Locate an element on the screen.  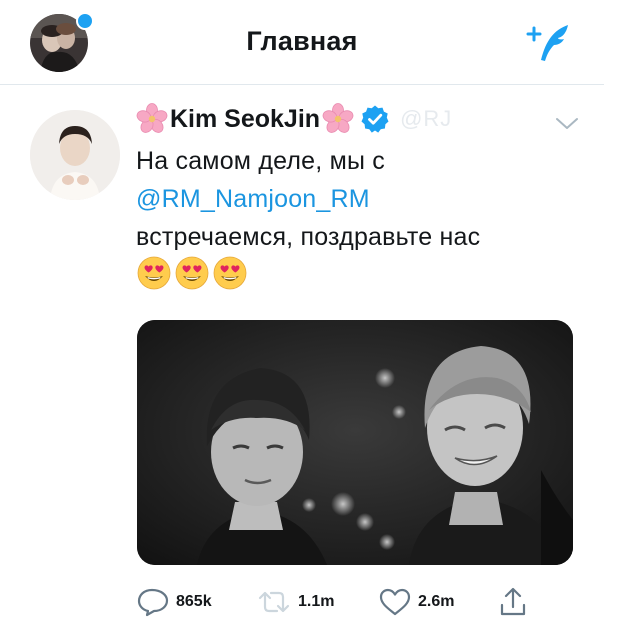
top-bar: Главная is located at coordinates (302, 42).